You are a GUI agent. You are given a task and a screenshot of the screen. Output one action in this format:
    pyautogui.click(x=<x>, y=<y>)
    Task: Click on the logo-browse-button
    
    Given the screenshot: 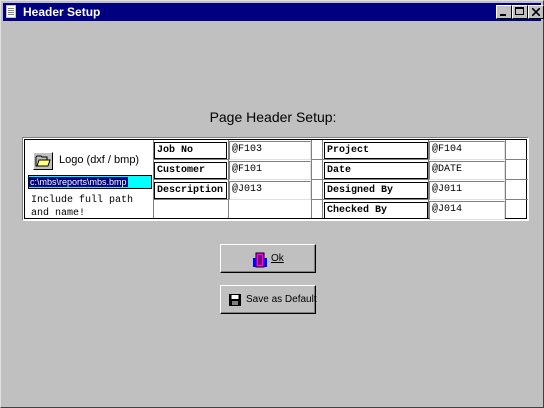 What is the action you would take?
    pyautogui.click(x=43, y=161)
    